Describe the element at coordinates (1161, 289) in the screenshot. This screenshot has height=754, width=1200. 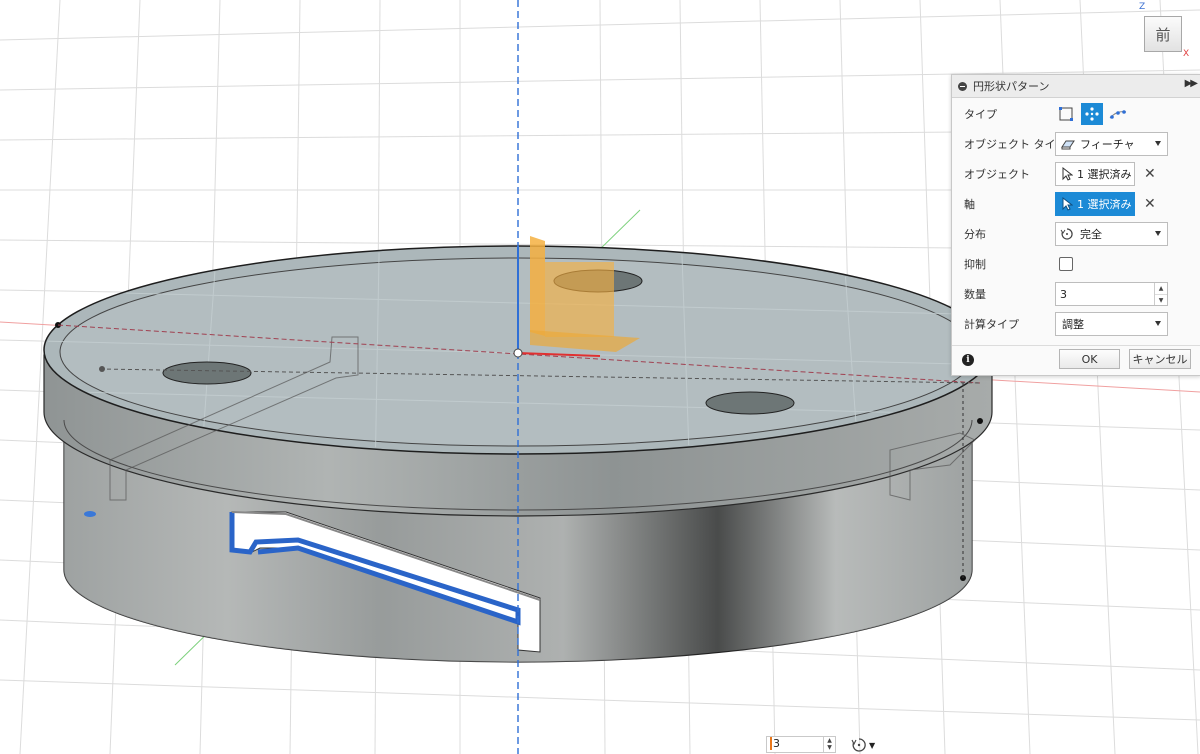
I see `spin-up-icon: ▲` at that location.